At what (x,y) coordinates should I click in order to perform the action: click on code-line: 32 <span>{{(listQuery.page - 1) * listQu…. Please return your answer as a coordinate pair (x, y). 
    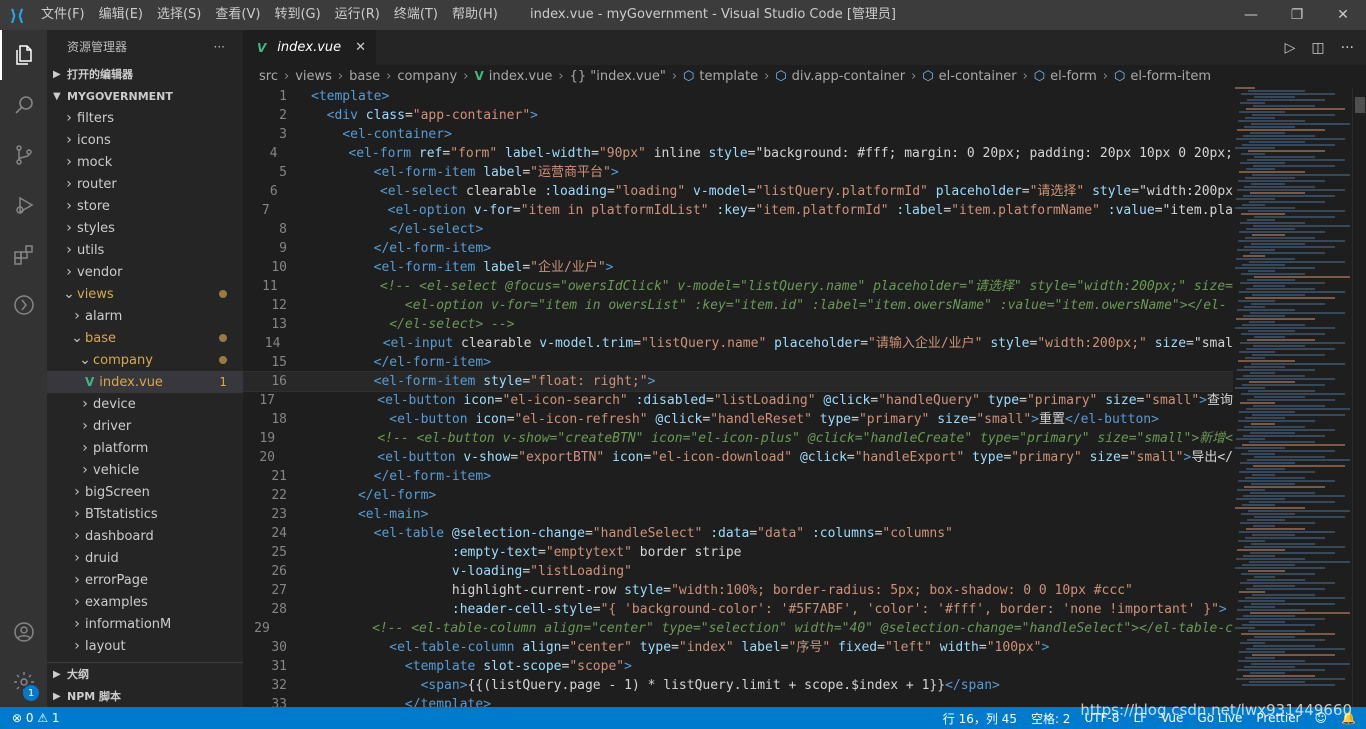
    Looking at the image, I should click on (738, 685).